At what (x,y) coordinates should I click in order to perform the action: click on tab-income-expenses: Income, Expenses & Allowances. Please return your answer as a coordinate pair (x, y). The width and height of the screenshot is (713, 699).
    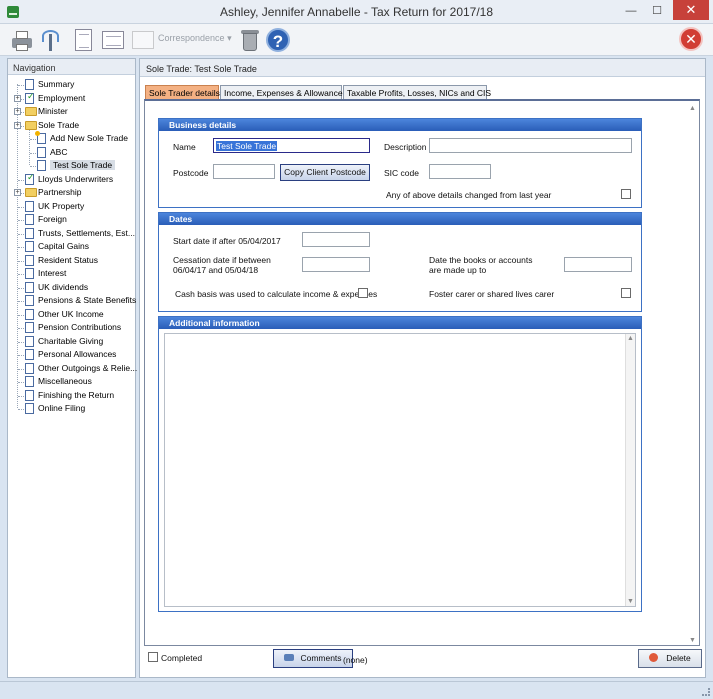
    Looking at the image, I should click on (283, 92).